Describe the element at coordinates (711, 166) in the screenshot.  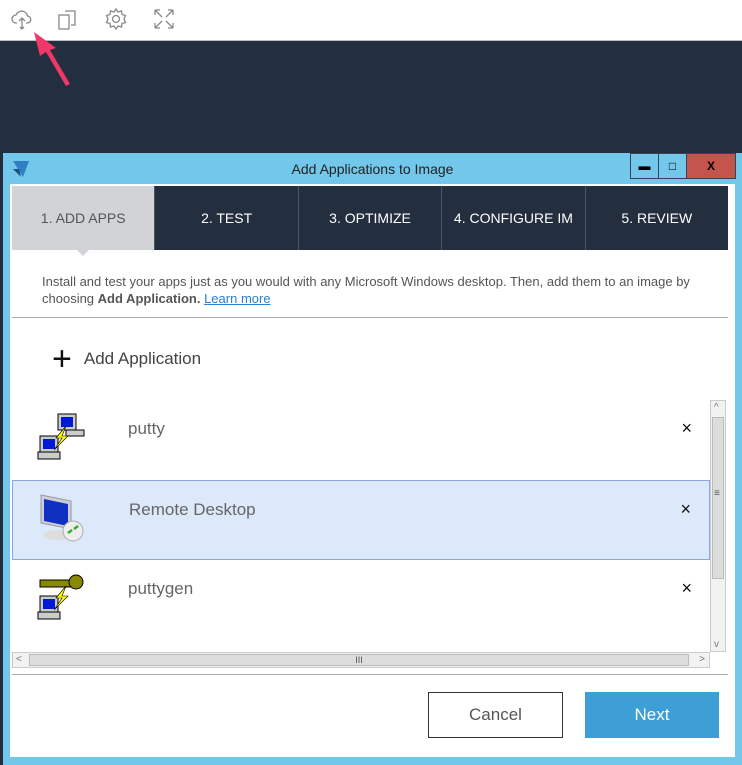
I see `close-button: X` at that location.